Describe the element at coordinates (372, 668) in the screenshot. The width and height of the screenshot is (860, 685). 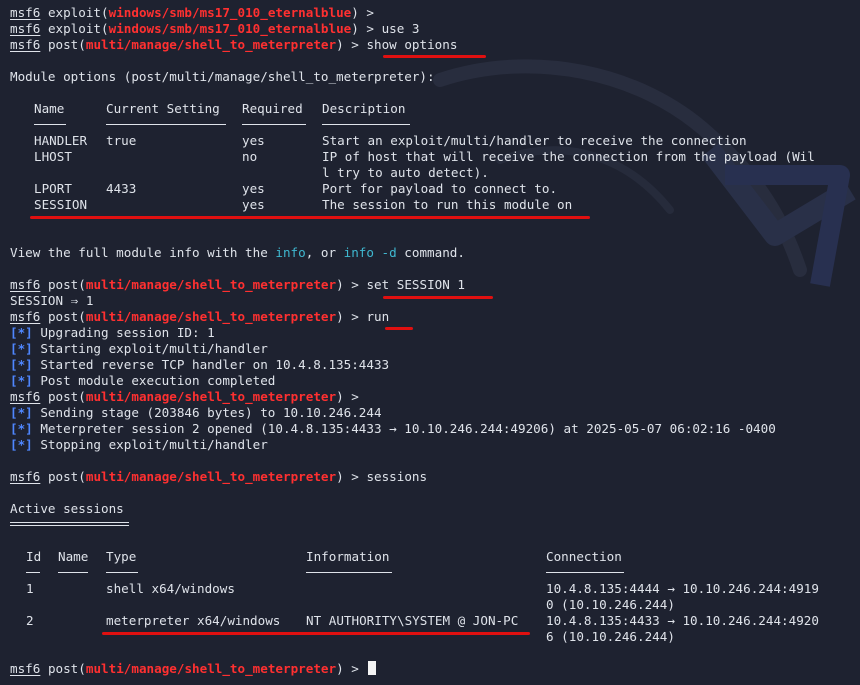
I see `terminal-cursor` at that location.